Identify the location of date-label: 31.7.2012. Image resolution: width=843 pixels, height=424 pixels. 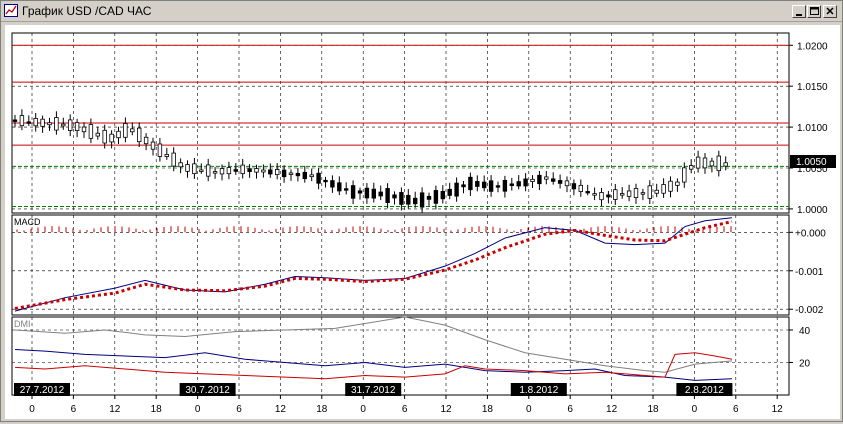
(373, 390).